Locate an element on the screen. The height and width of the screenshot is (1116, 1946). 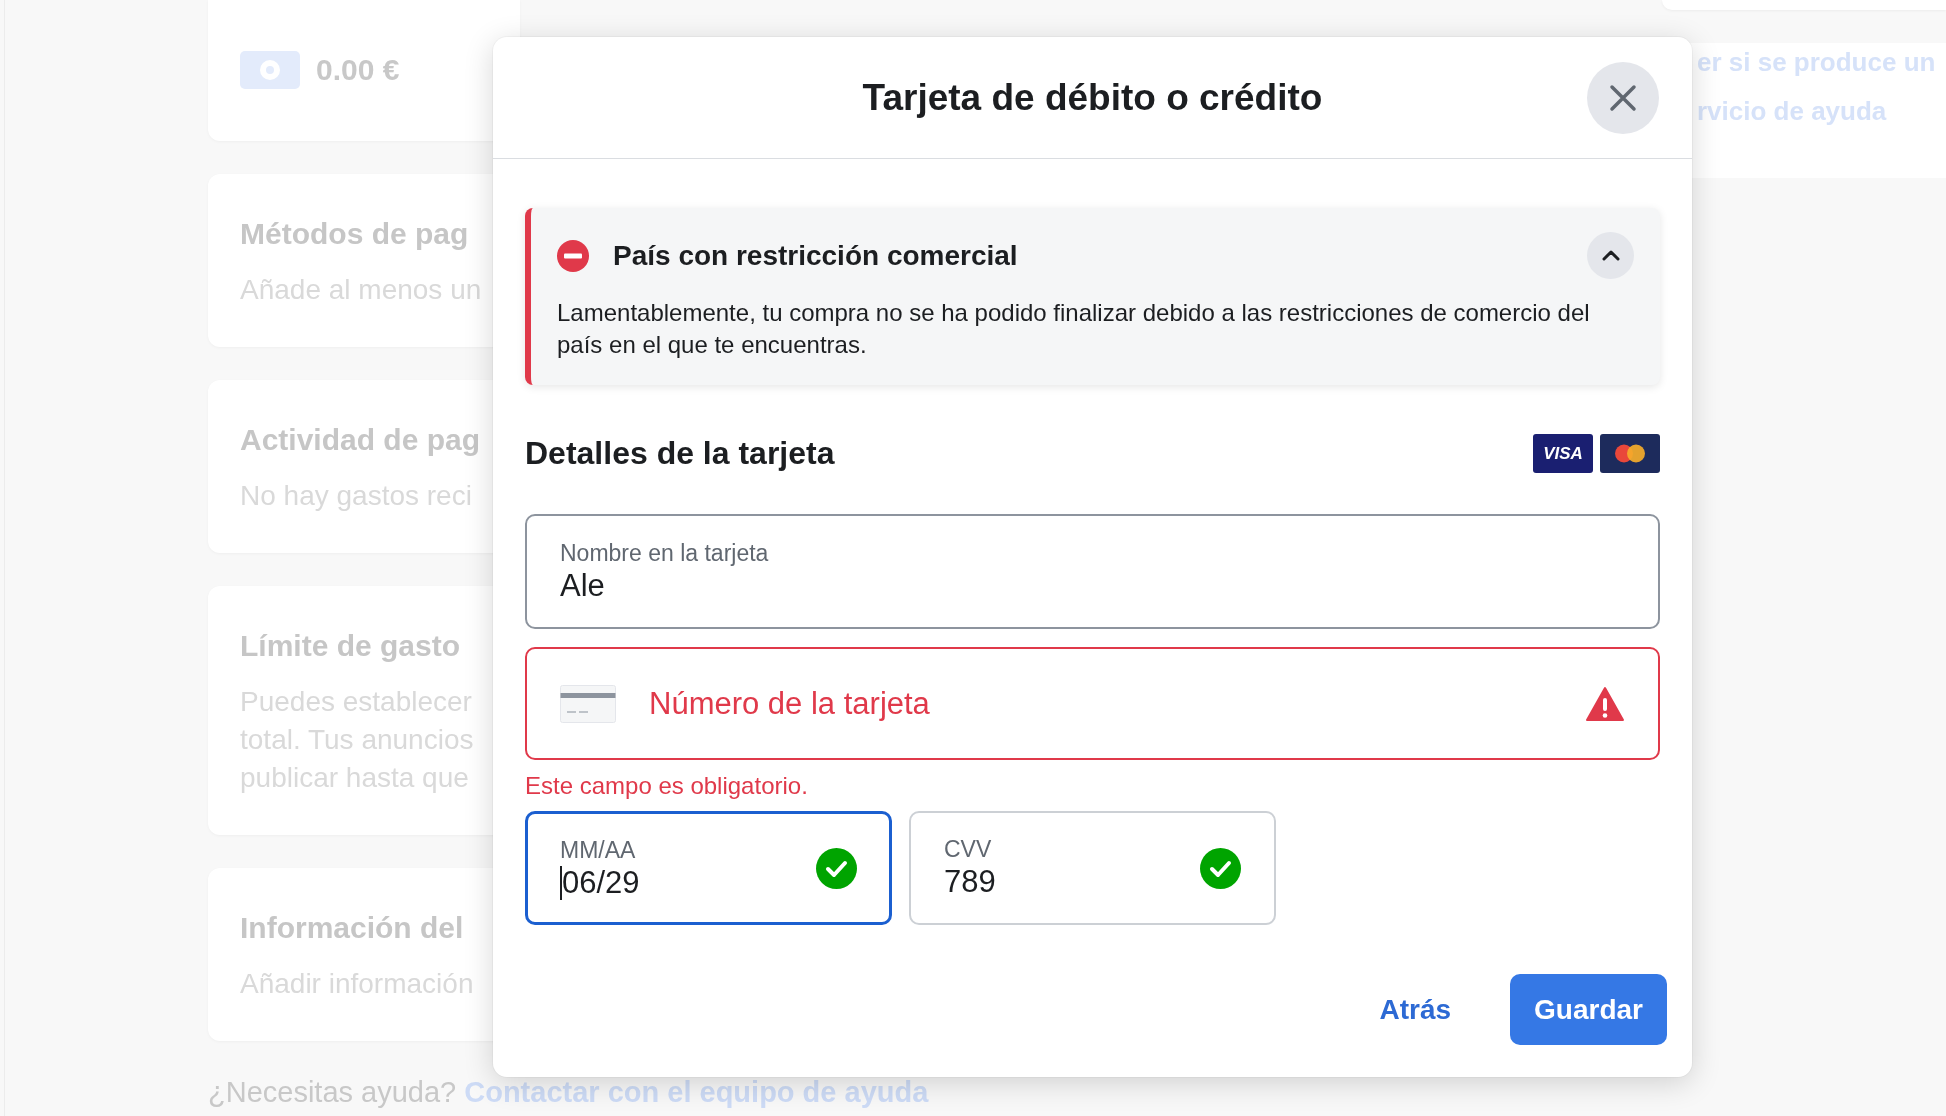
alert-message: Lamentablemente, tu compra no se ha podido finalizar debido a las restricciones de comercio del país en el que te encuentras. is located at coordinates (1074, 329).